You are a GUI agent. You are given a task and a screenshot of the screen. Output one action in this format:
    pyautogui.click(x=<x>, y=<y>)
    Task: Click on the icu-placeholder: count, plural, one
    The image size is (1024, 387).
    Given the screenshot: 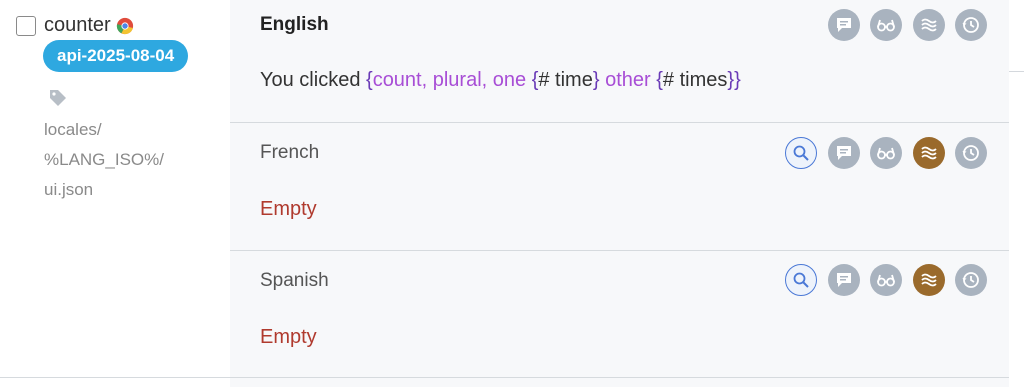 What is the action you would take?
    pyautogui.click(x=452, y=80)
    